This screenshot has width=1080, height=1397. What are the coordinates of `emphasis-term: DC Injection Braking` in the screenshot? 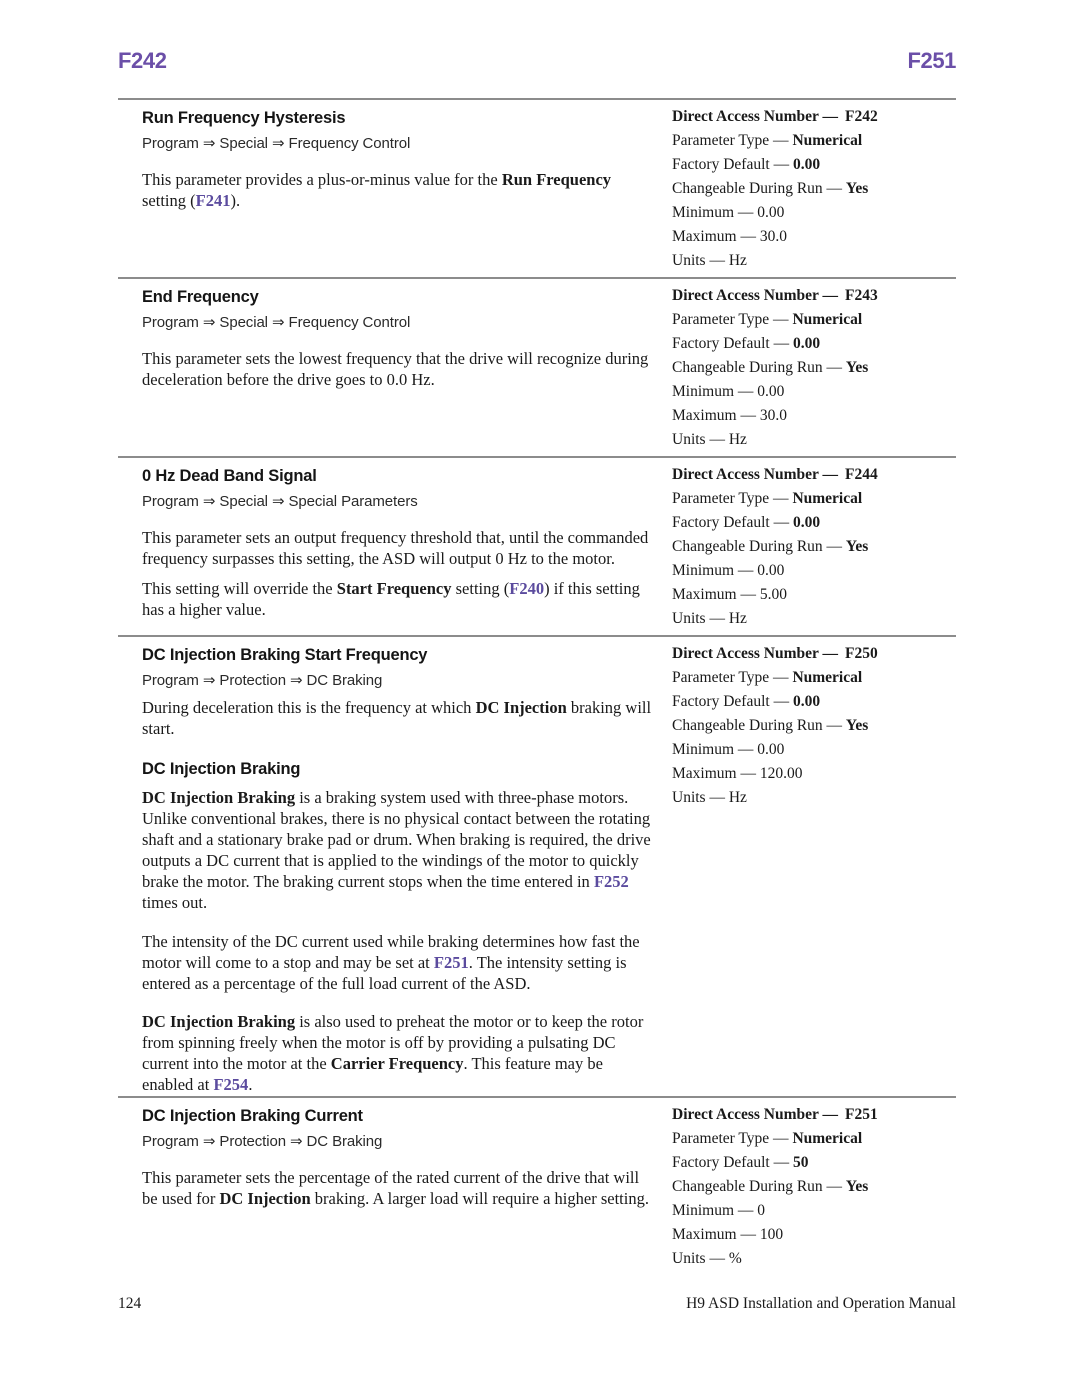 It's located at (219, 797).